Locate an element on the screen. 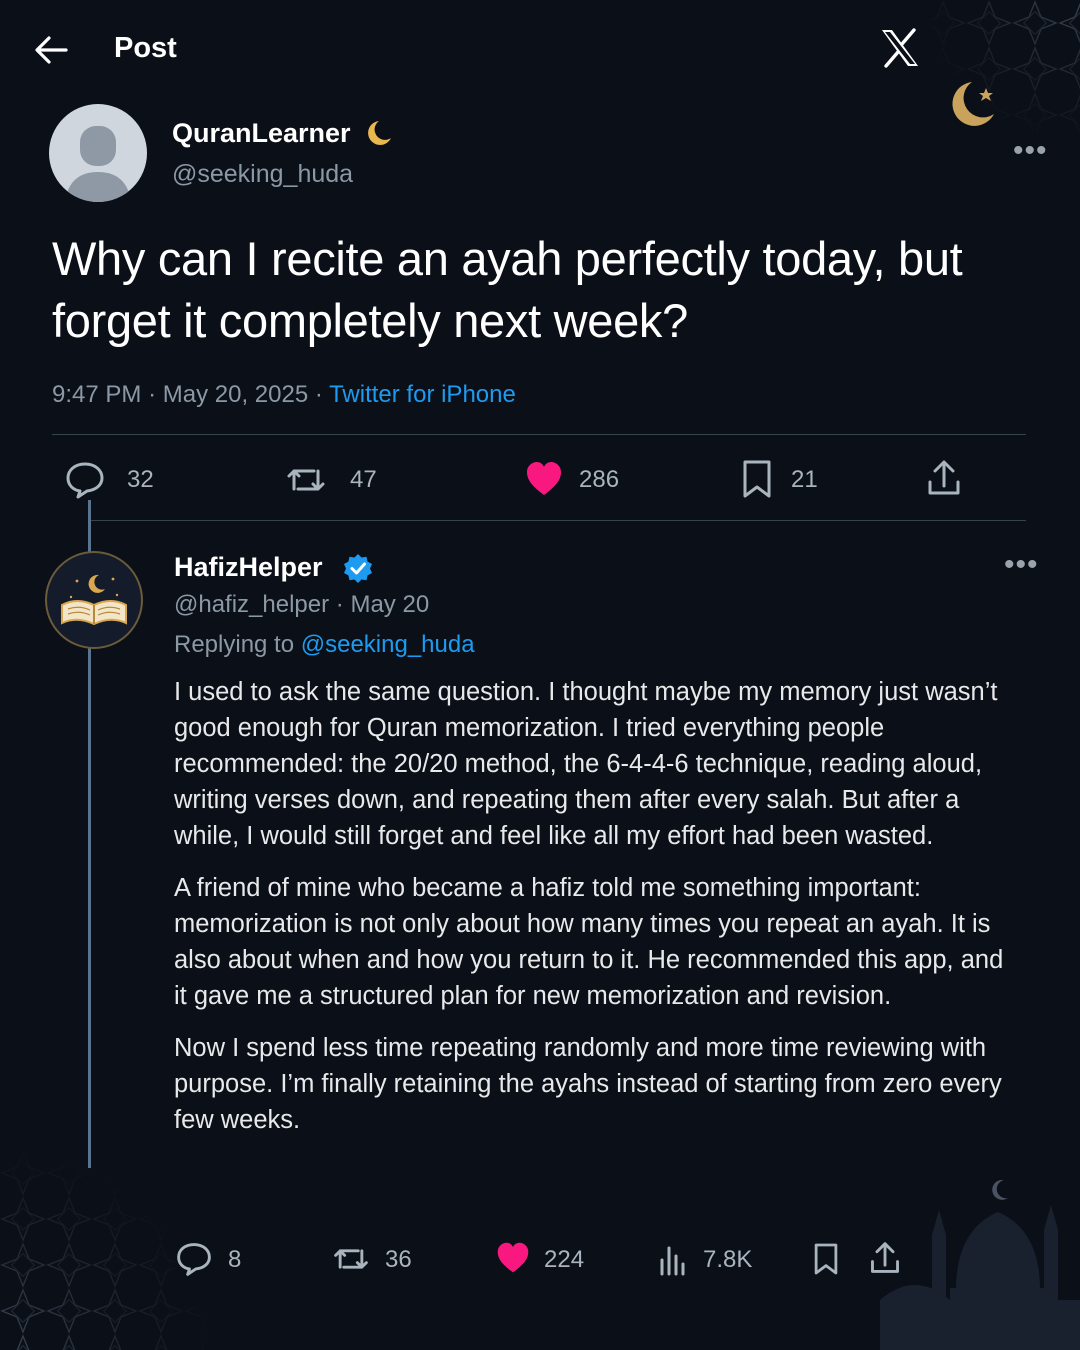  reply-button is located at coordinates (85, 480).